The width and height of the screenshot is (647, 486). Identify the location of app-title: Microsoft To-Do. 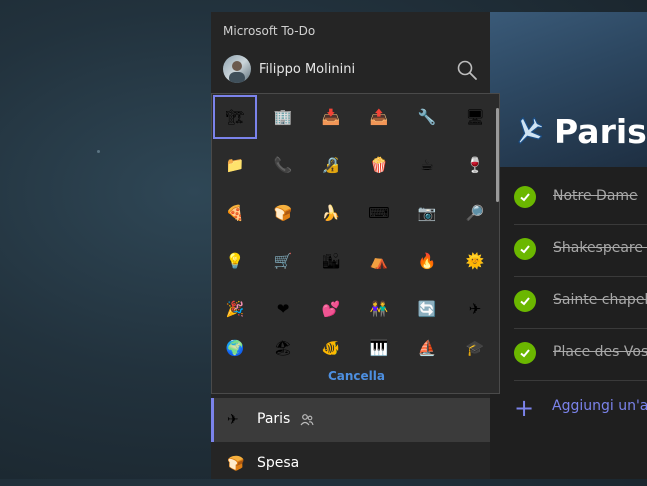
(269, 31).